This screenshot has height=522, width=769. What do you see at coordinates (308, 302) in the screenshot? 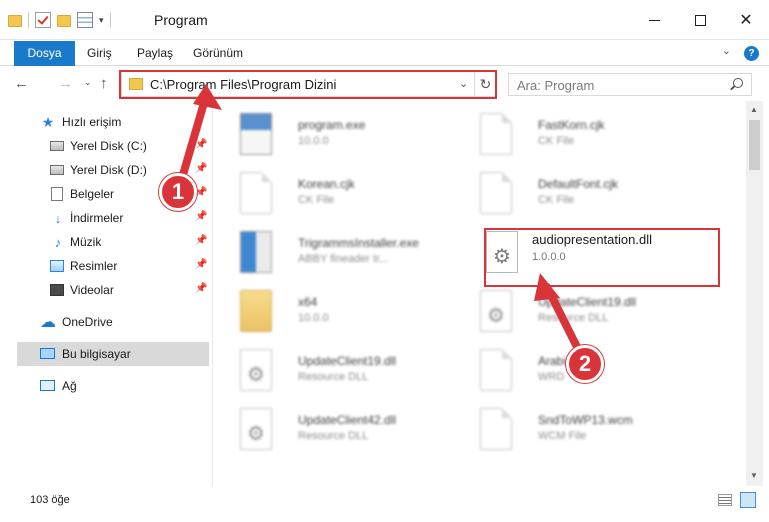
I see `file-name: x64` at bounding box center [308, 302].